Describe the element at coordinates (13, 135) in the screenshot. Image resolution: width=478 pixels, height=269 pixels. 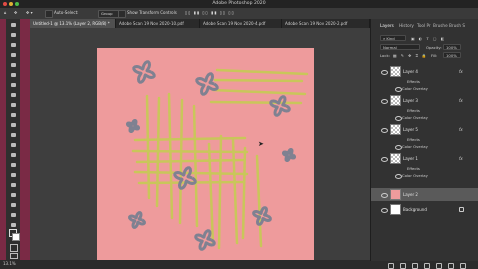
I see `eraser-tool-icon` at that location.